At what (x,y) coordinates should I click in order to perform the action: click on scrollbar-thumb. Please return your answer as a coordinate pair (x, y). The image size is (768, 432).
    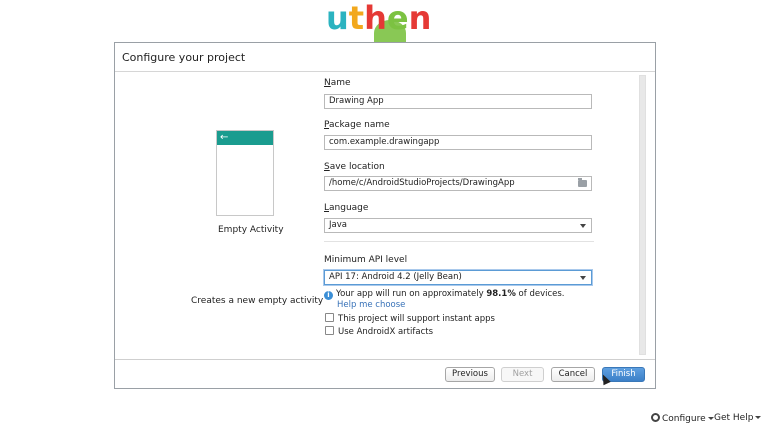
    Looking at the image, I should click on (642, 215).